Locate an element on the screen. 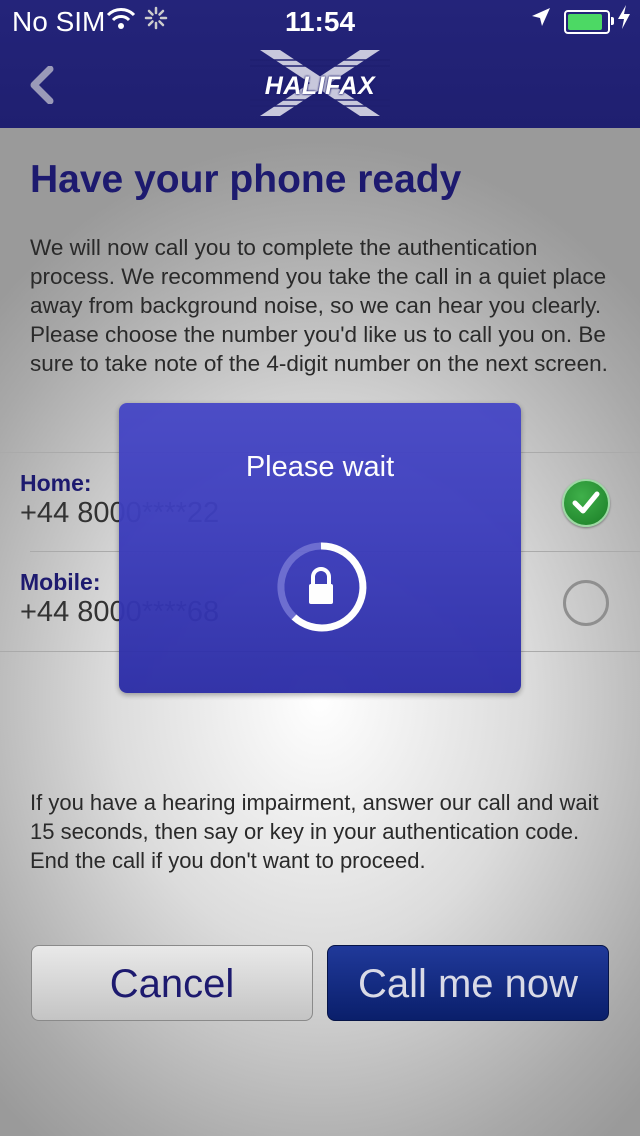 This screenshot has height=1136, width=640. status-bar: No SIM 11:54 is located at coordinates (320, 20).